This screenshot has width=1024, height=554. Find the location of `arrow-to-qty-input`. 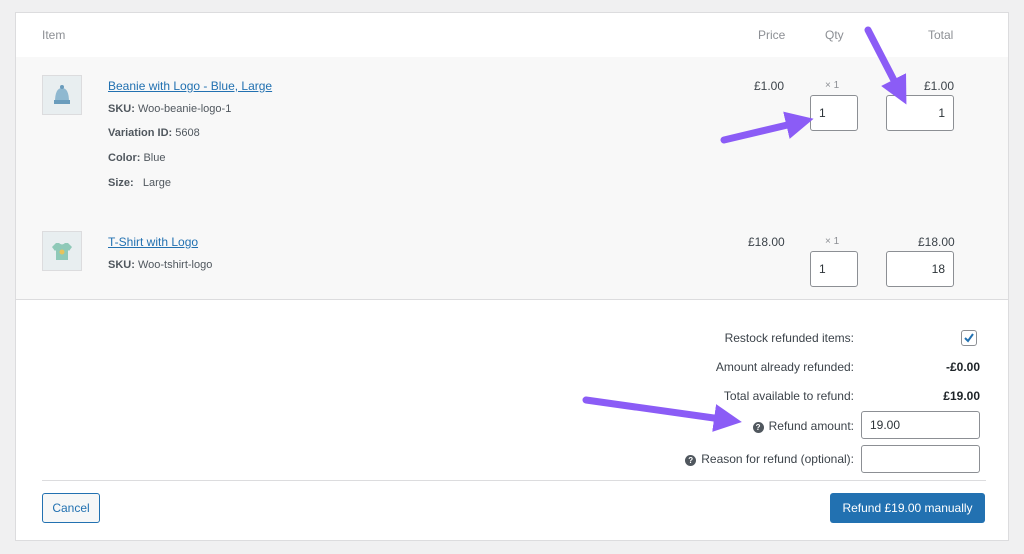

arrow-to-qty-input is located at coordinates (767, 127).